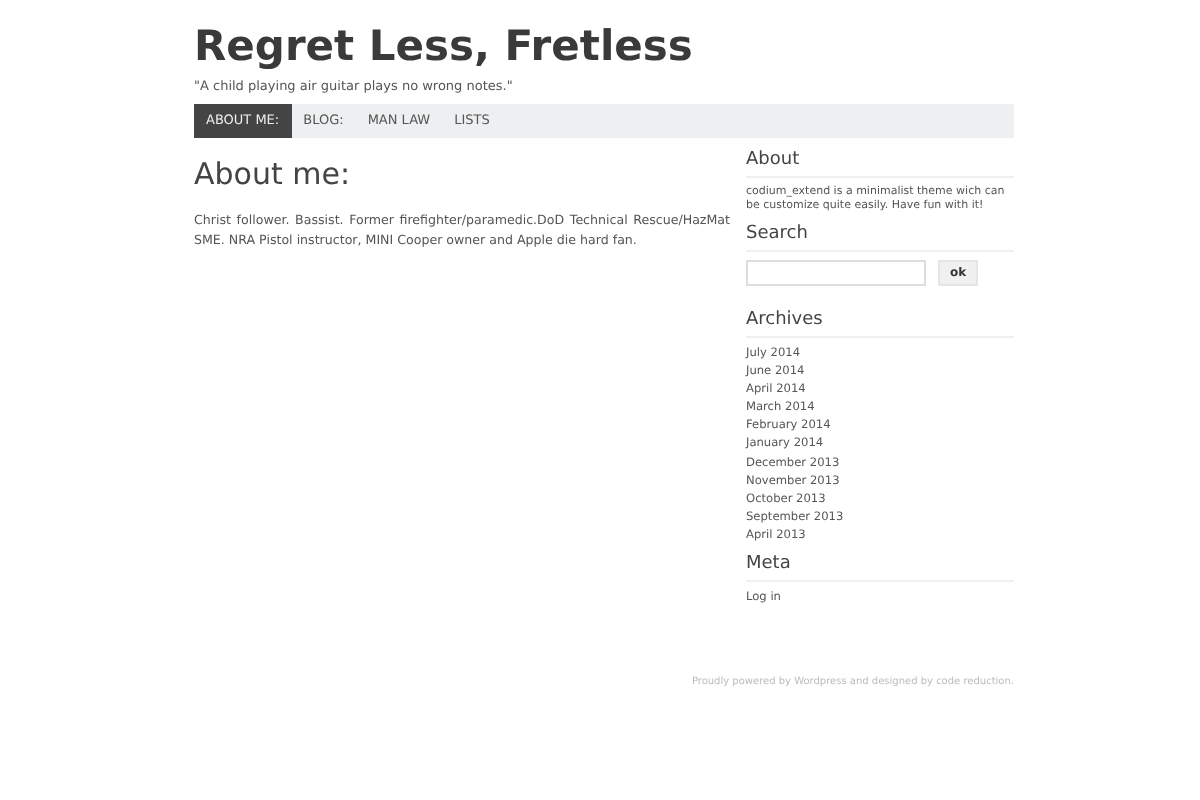 The width and height of the screenshot is (1200, 800). I want to click on page-heading: About me:, so click(273, 174).